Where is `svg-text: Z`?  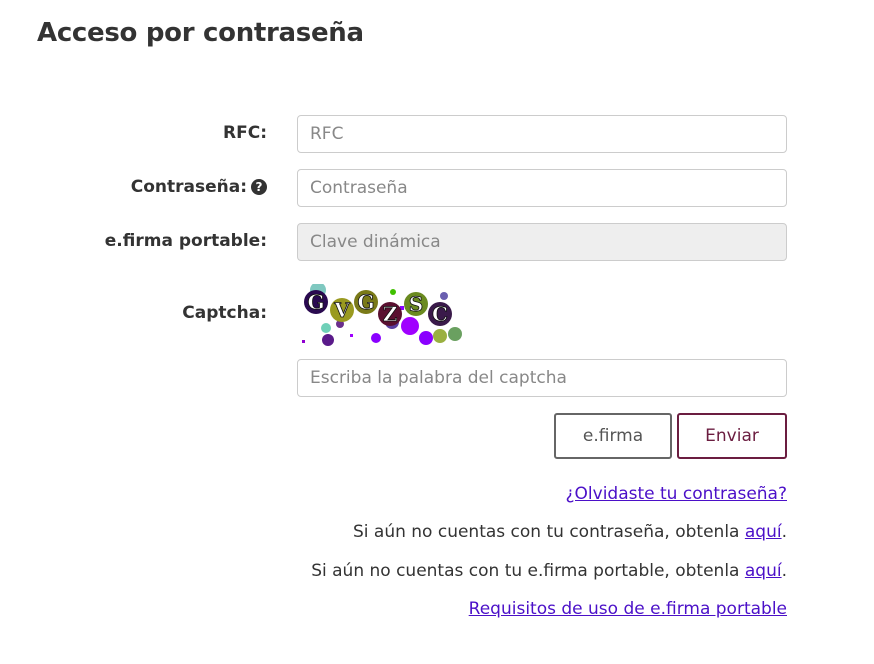
svg-text: Z is located at coordinates (390, 314).